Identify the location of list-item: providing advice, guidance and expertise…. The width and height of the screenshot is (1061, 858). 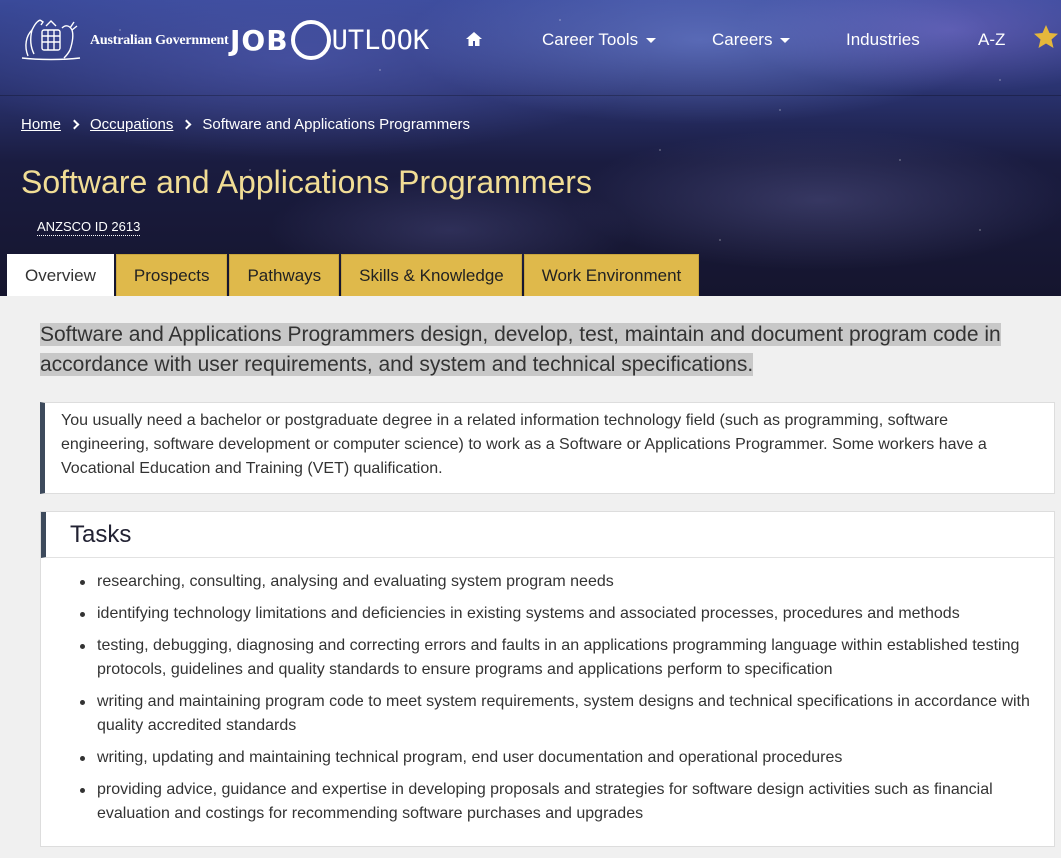
(557, 802).